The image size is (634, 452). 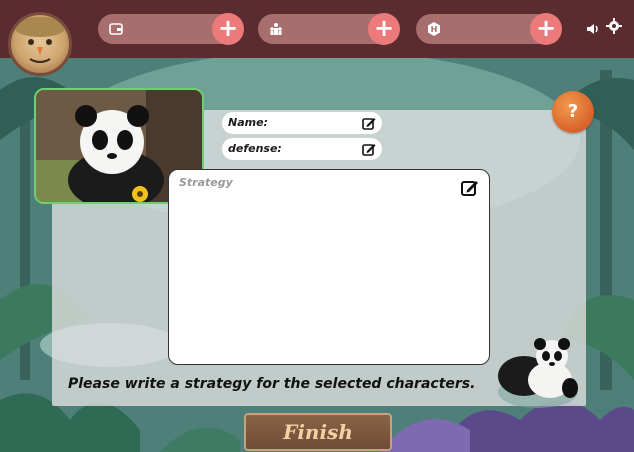 I want to click on player-avatar, so click(x=40, y=44).